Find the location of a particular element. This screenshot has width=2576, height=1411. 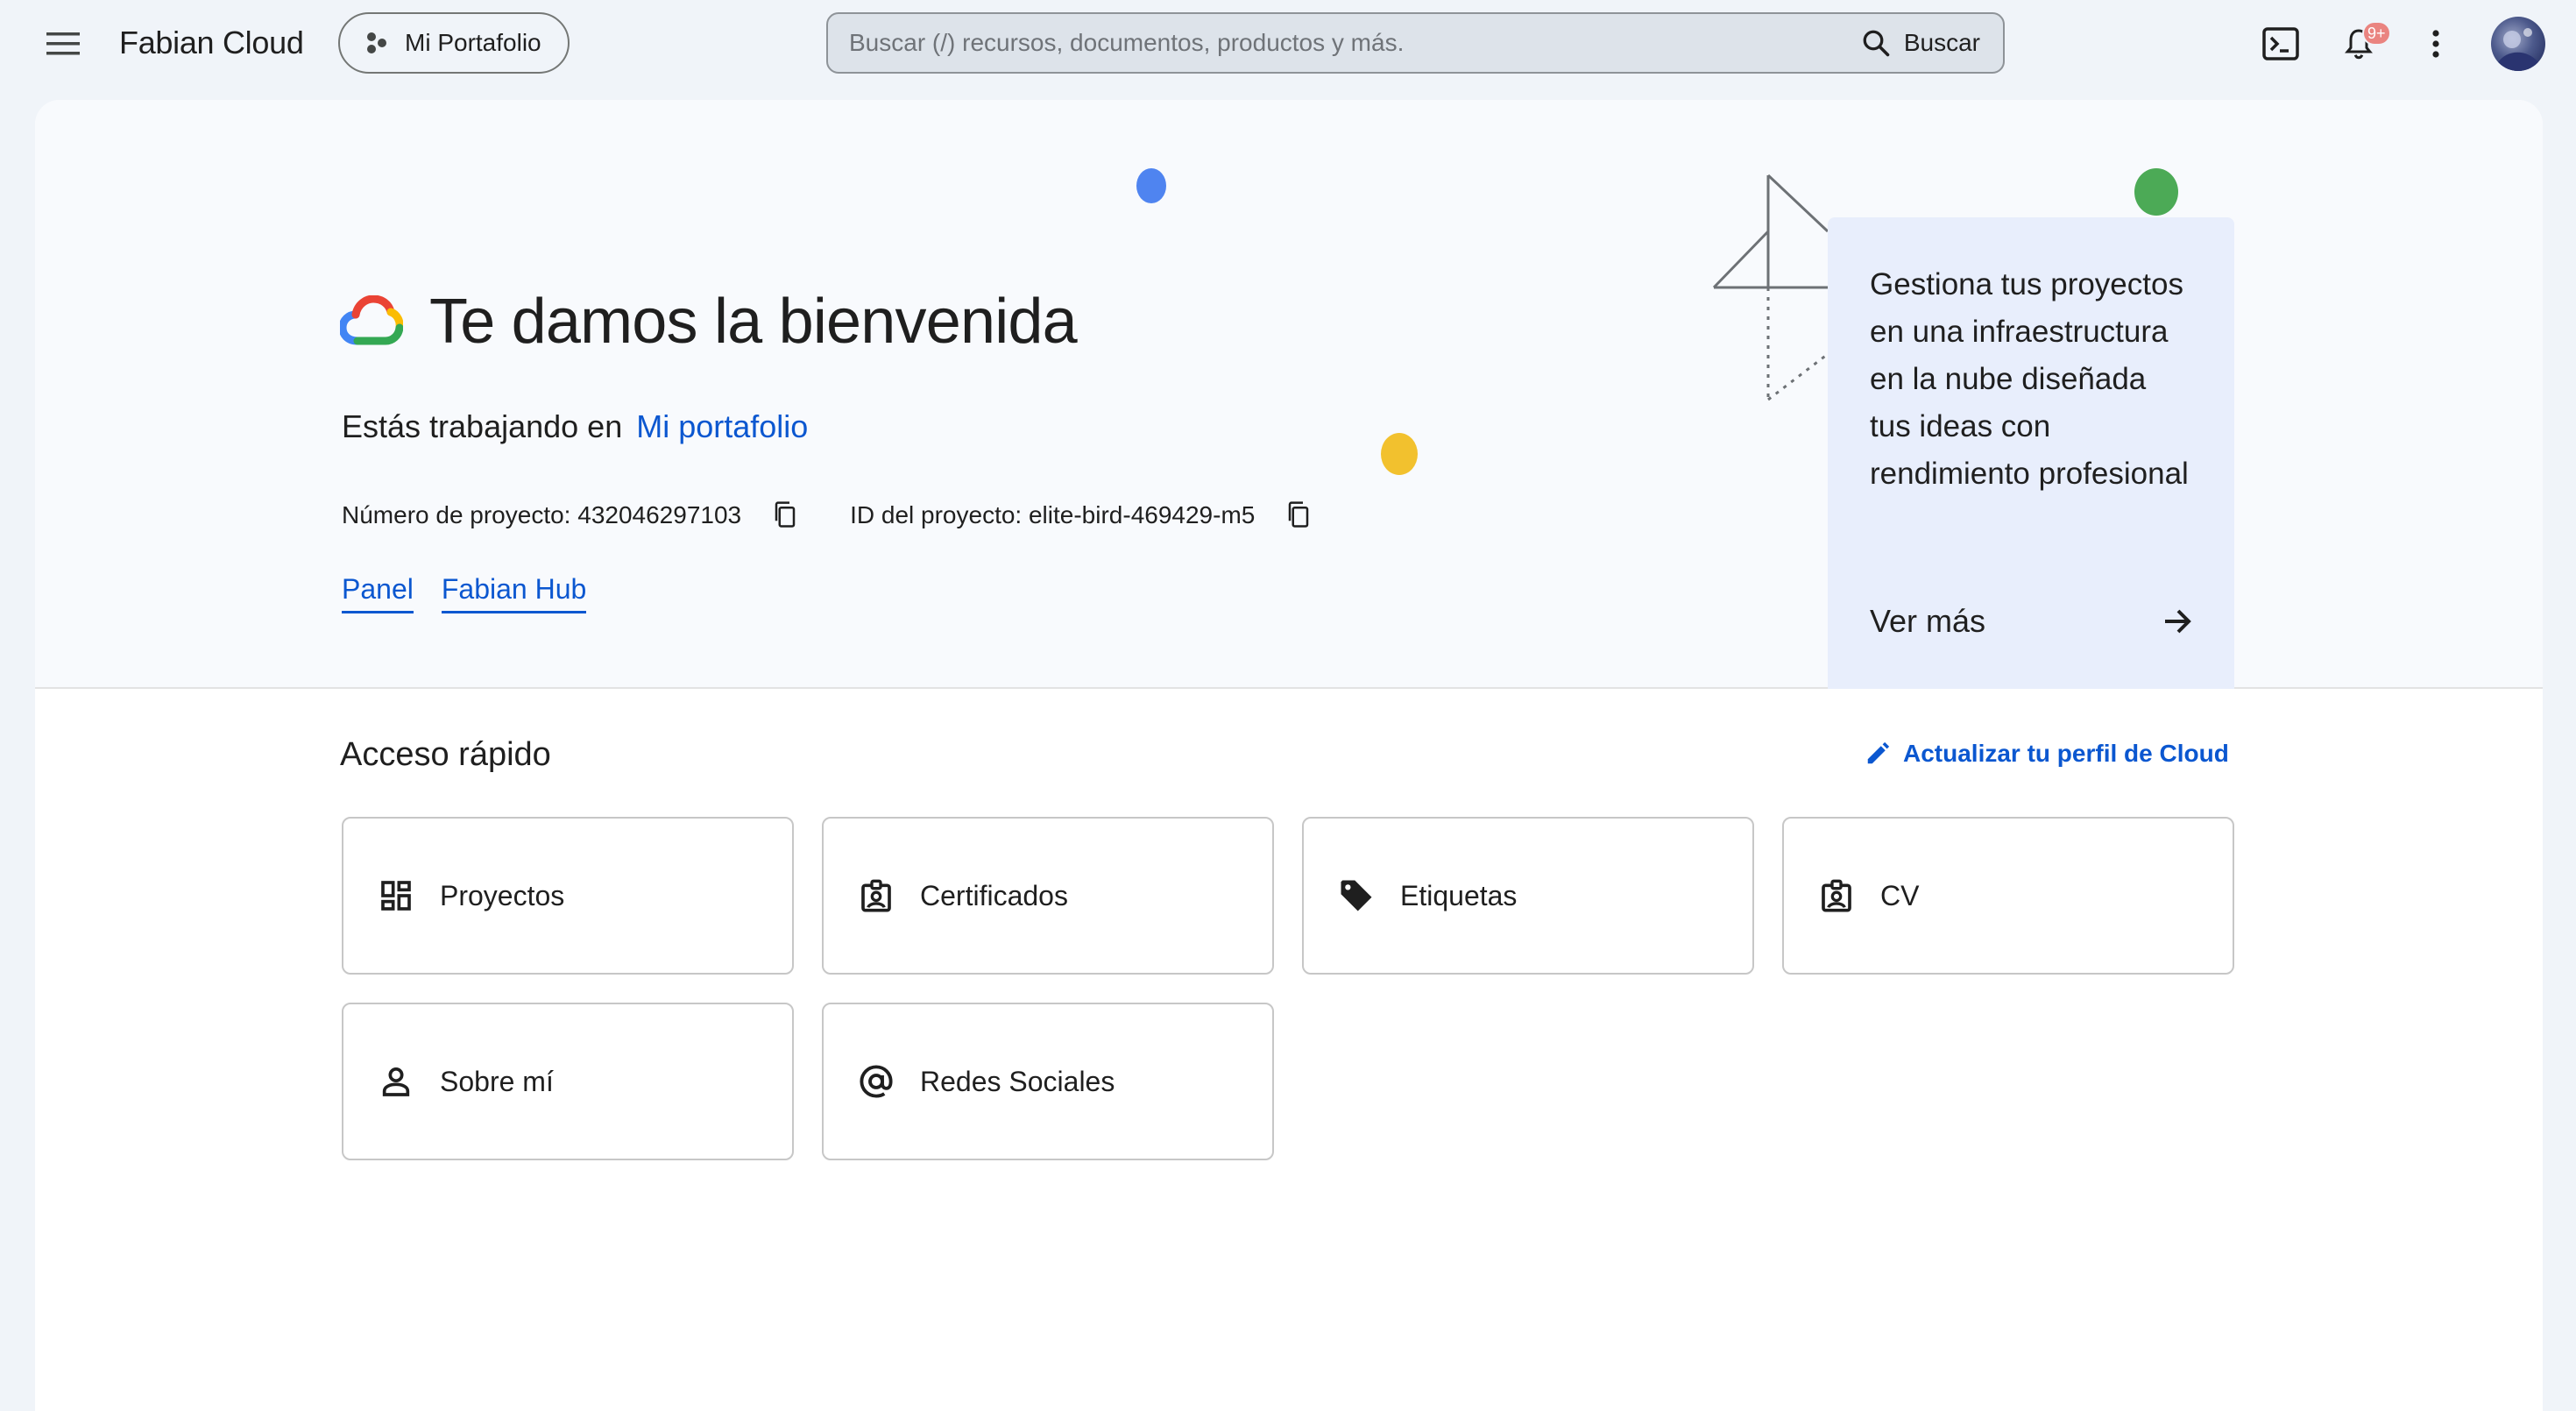

tile-label: Redes Sociales is located at coordinates (1017, 1081).